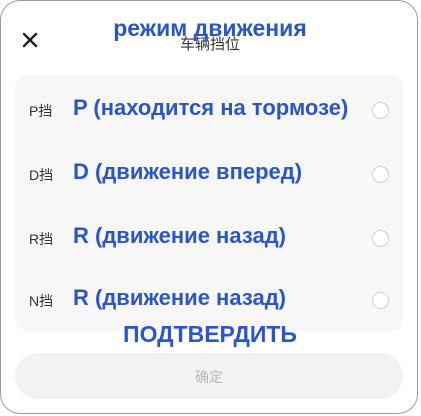  Describe the element at coordinates (210, 334) in the screenshot. I see `confirm-translation: ПОДТВЕРДИТЬ` at that location.